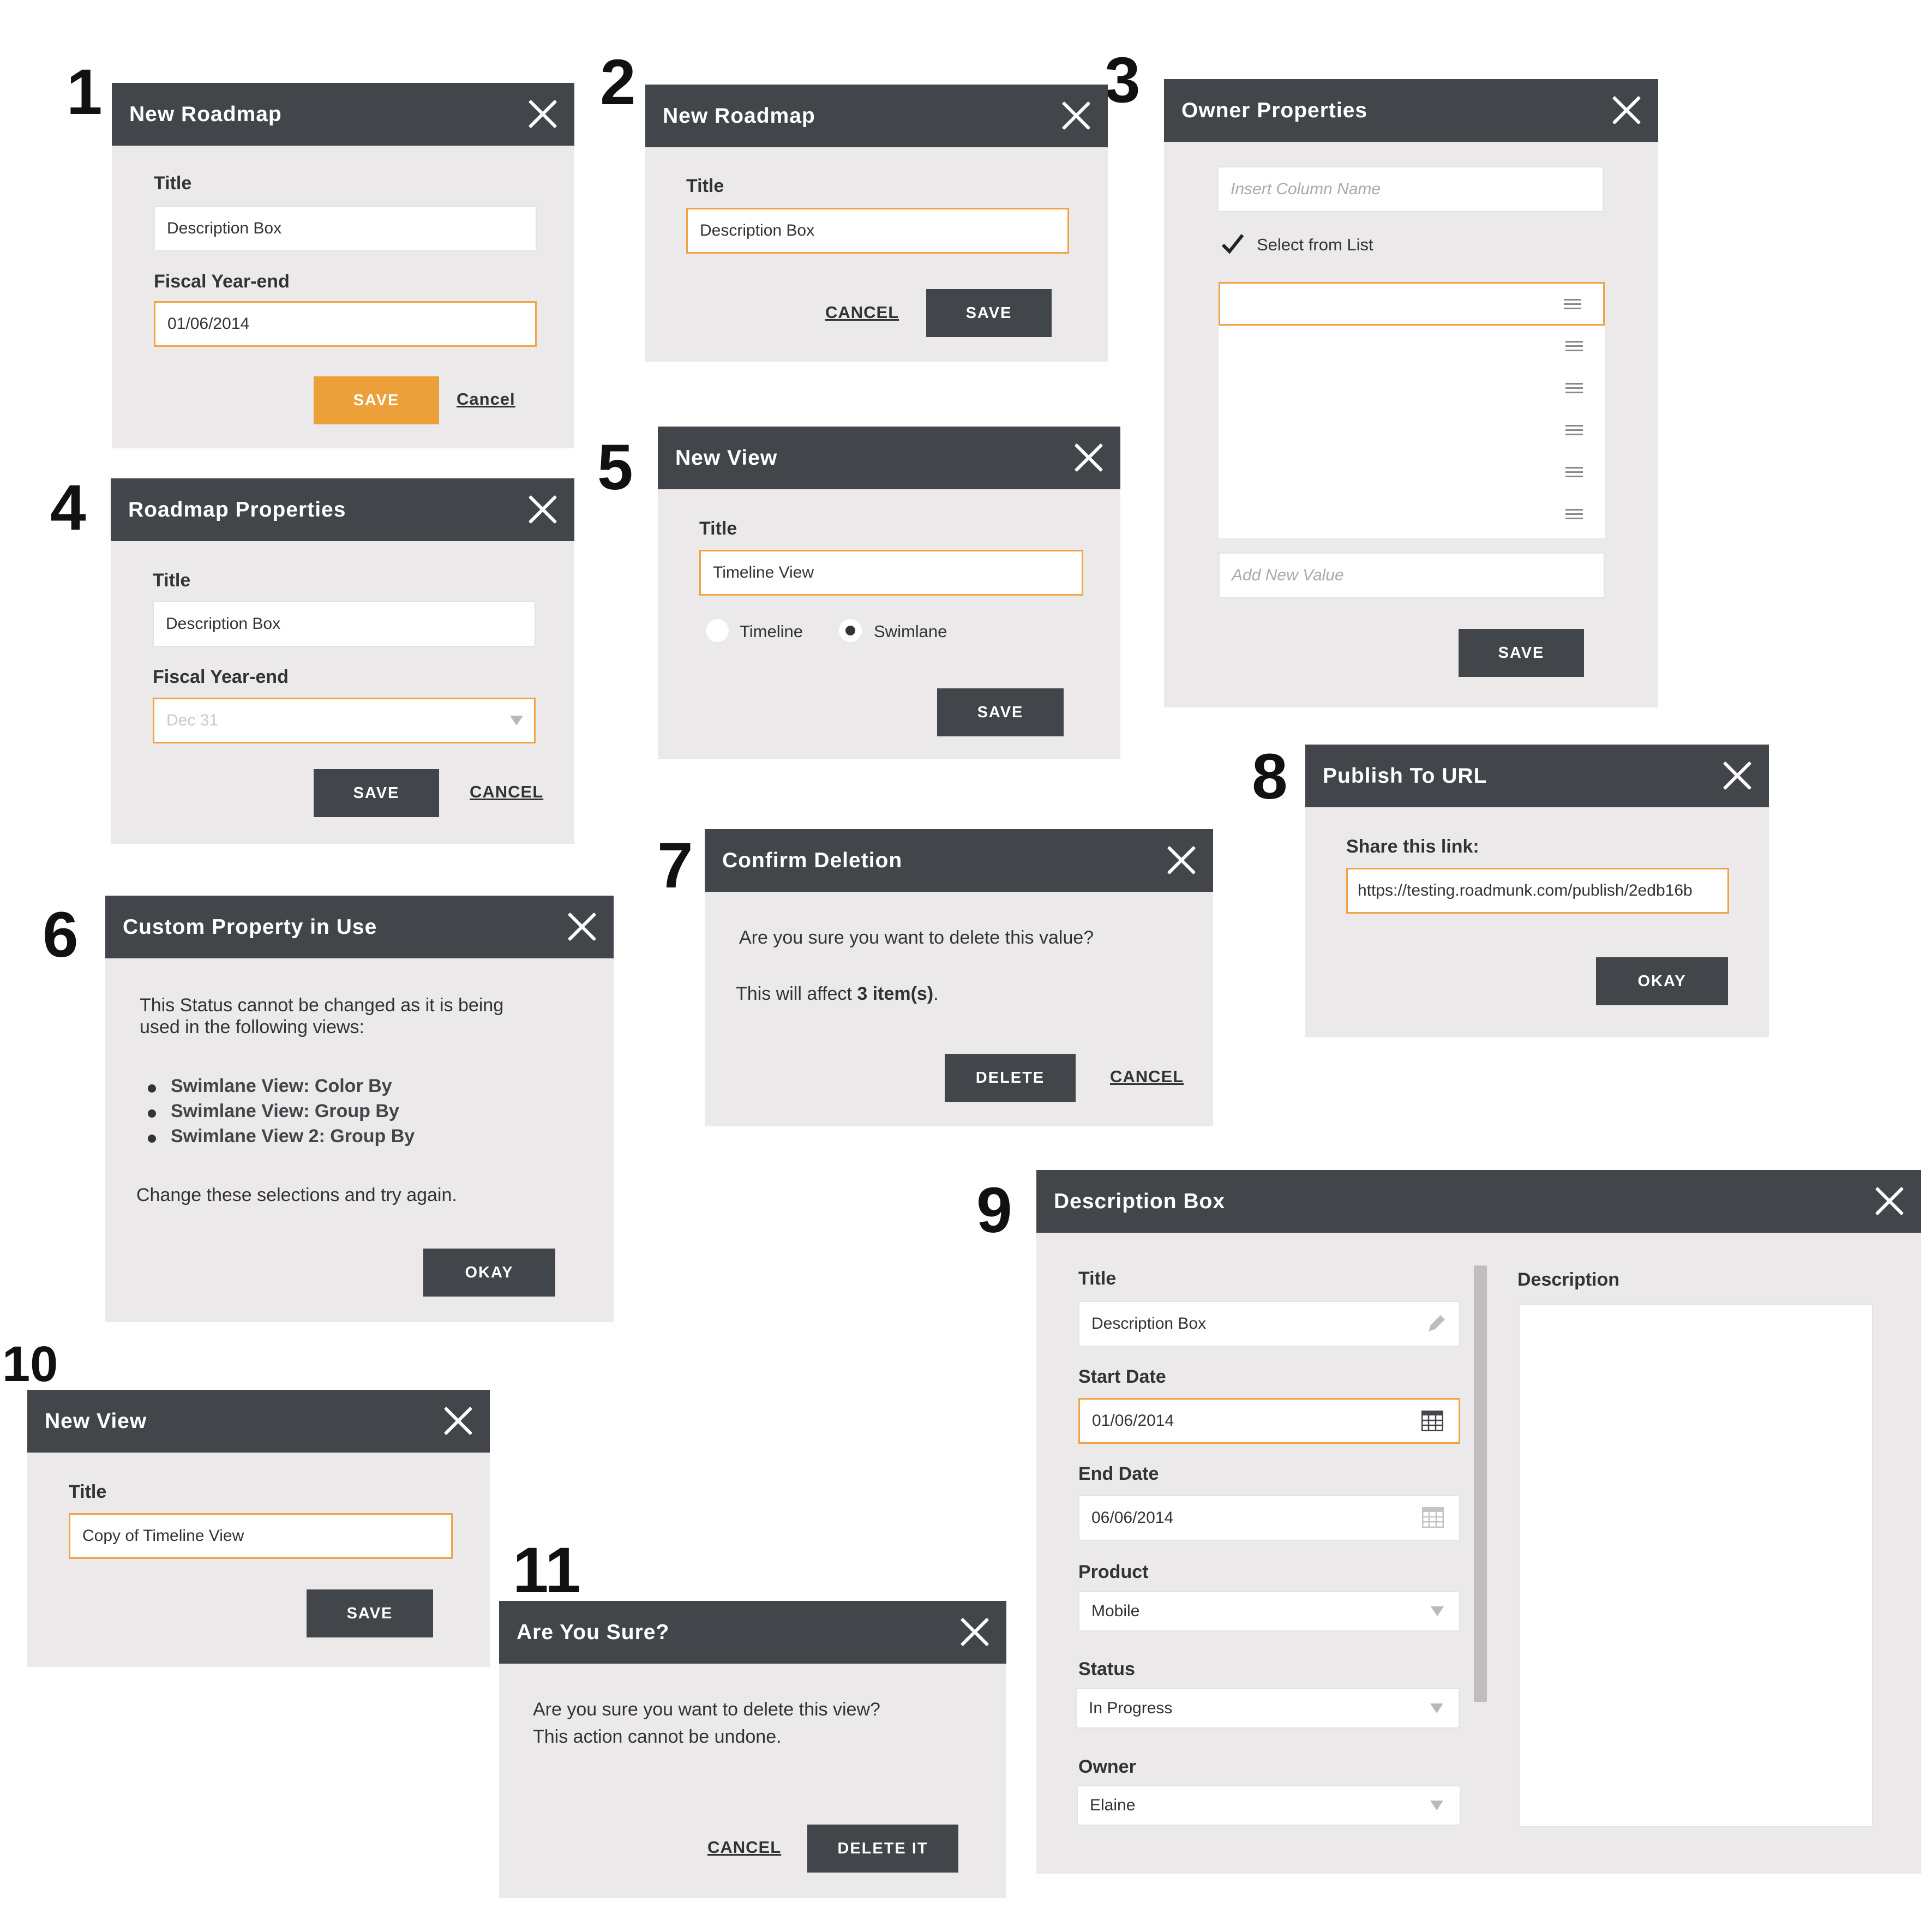 The image size is (1932, 1932). I want to click on dialog-header: Roadmap Properties, so click(342, 509).